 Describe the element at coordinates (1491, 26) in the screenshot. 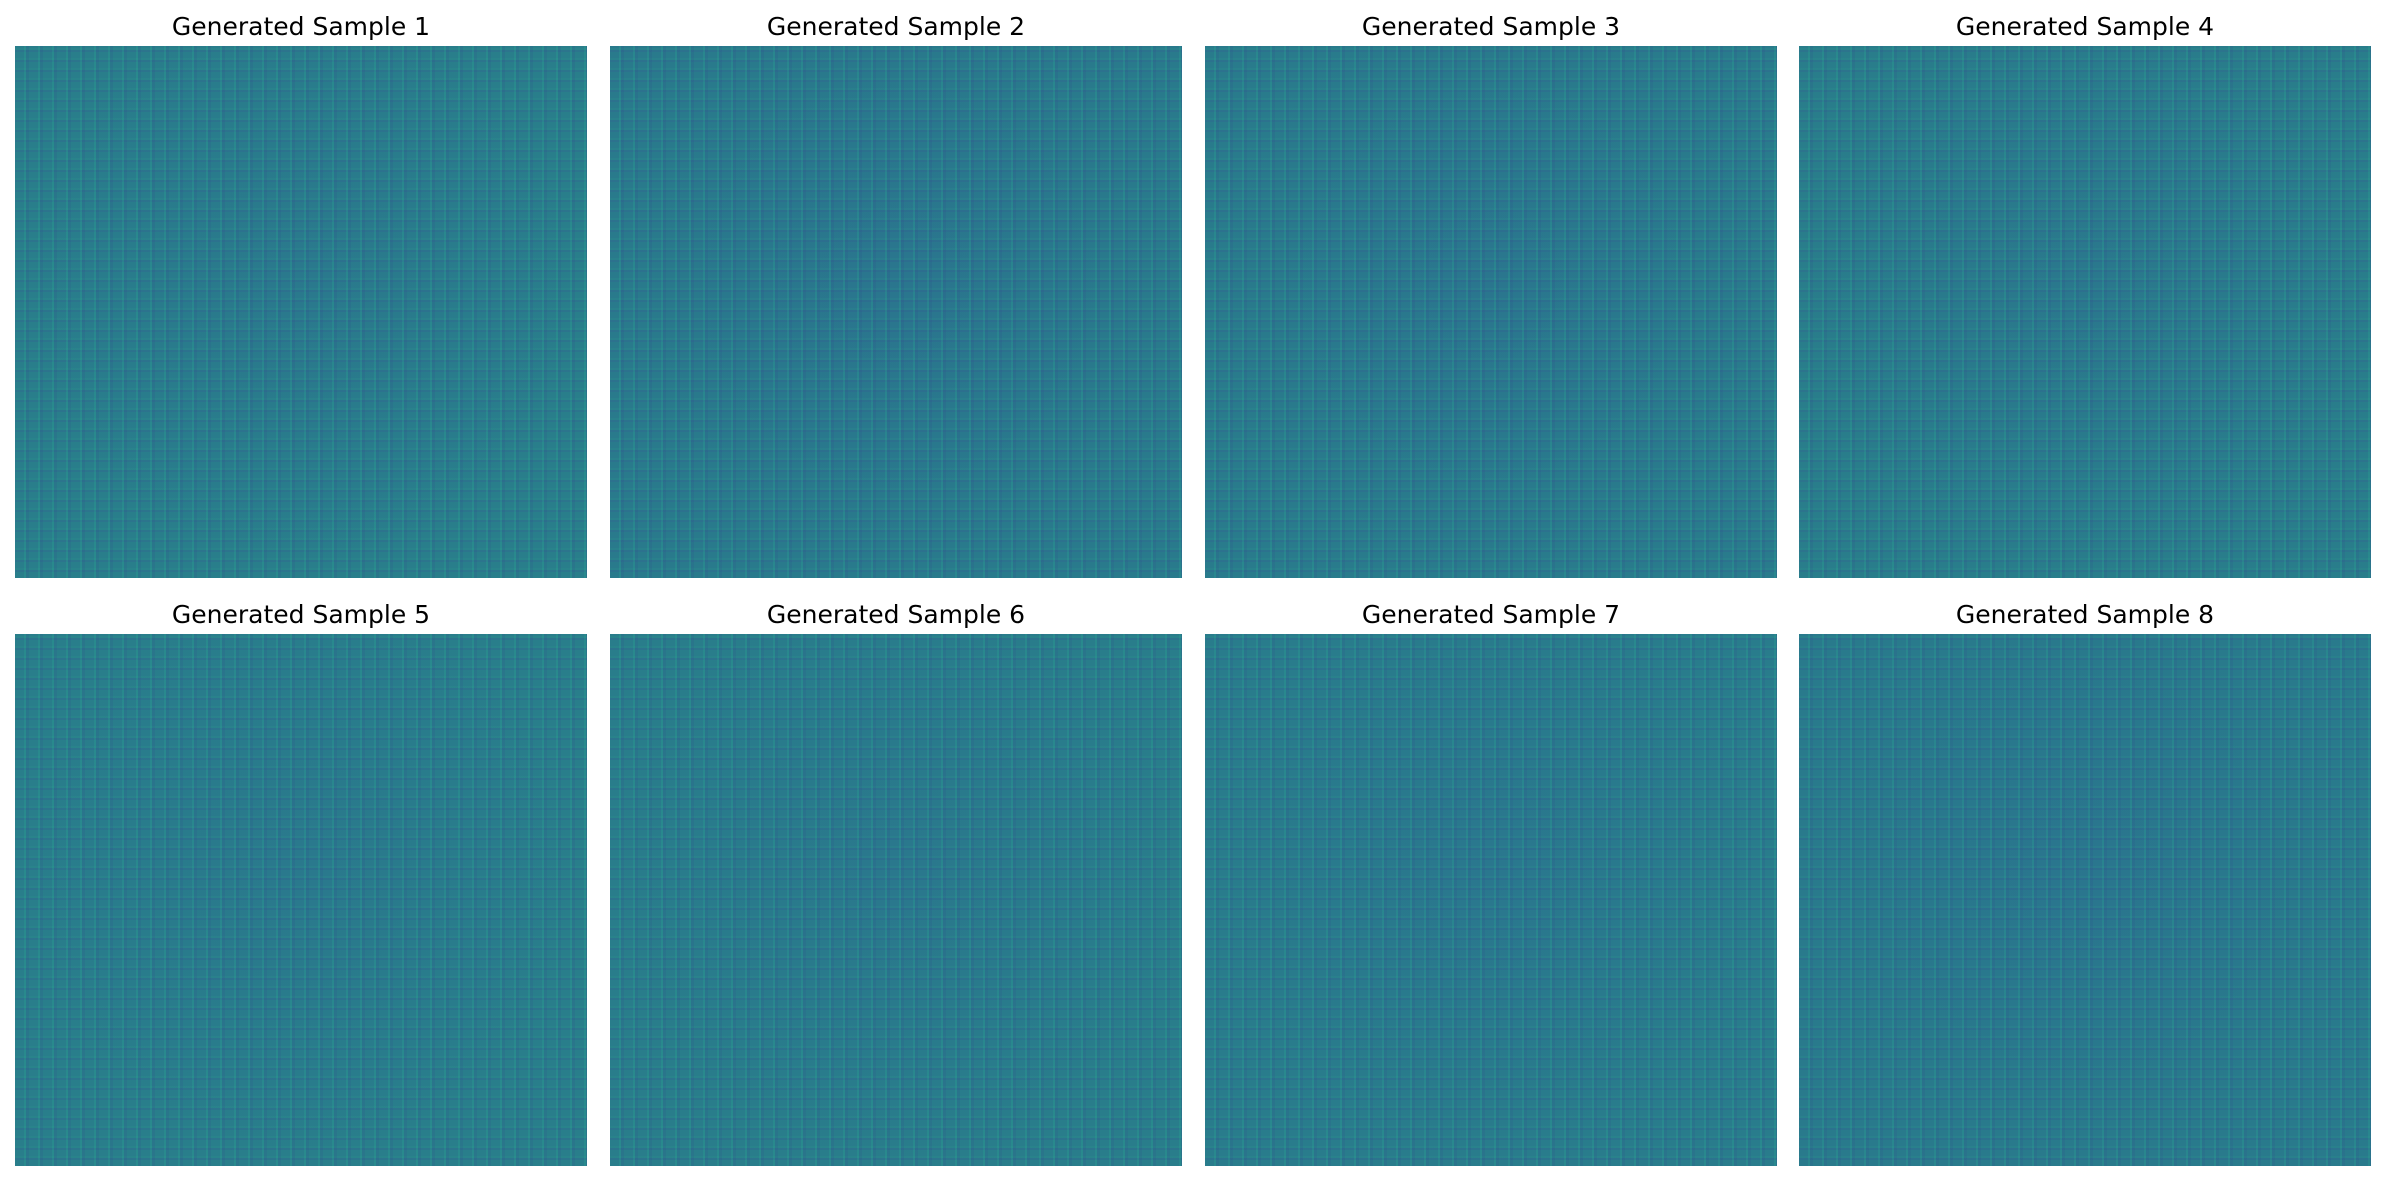

I see `panel-title-3: Generated Sample 3` at that location.